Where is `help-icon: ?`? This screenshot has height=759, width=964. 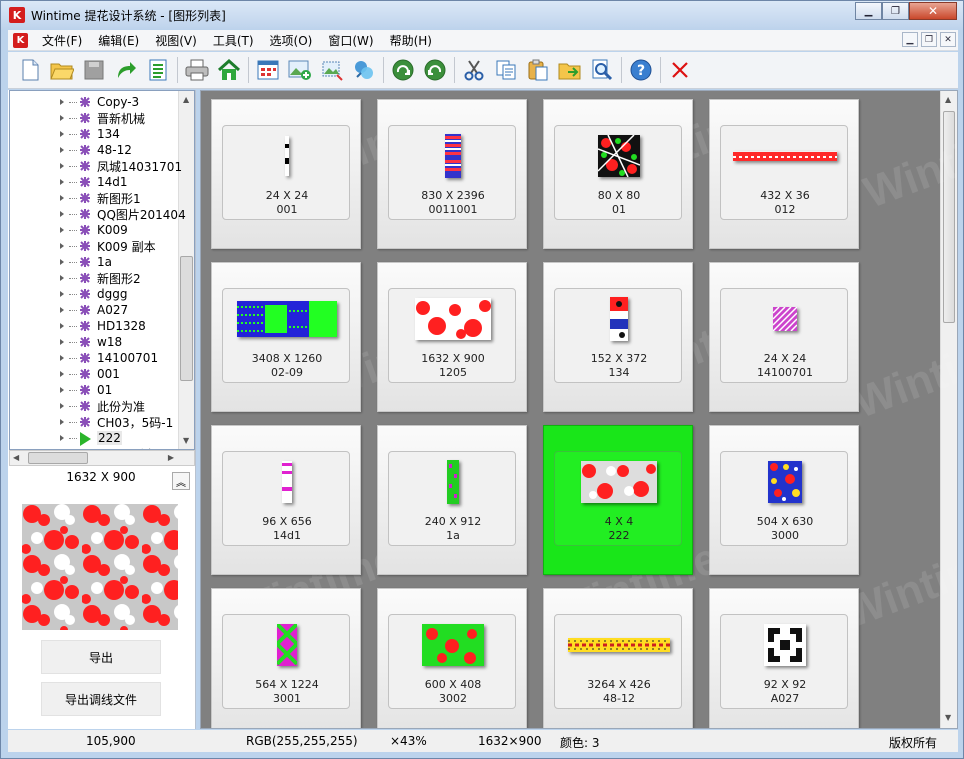 help-icon: ? is located at coordinates (641, 70).